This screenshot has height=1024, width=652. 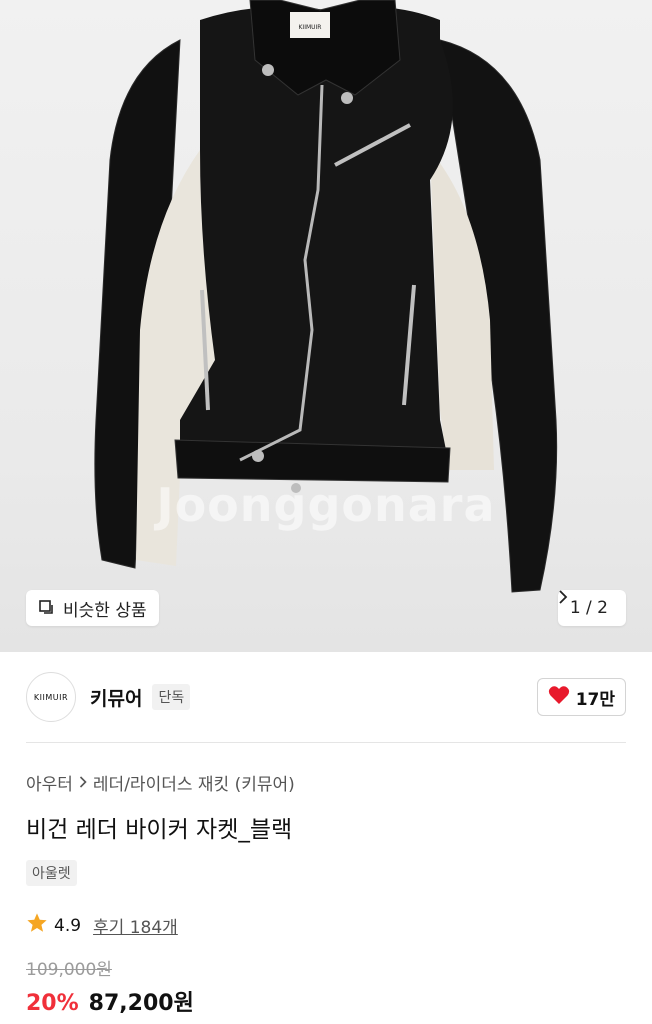 What do you see at coordinates (68, 925) in the screenshot?
I see `rating-score: 4.9` at bounding box center [68, 925].